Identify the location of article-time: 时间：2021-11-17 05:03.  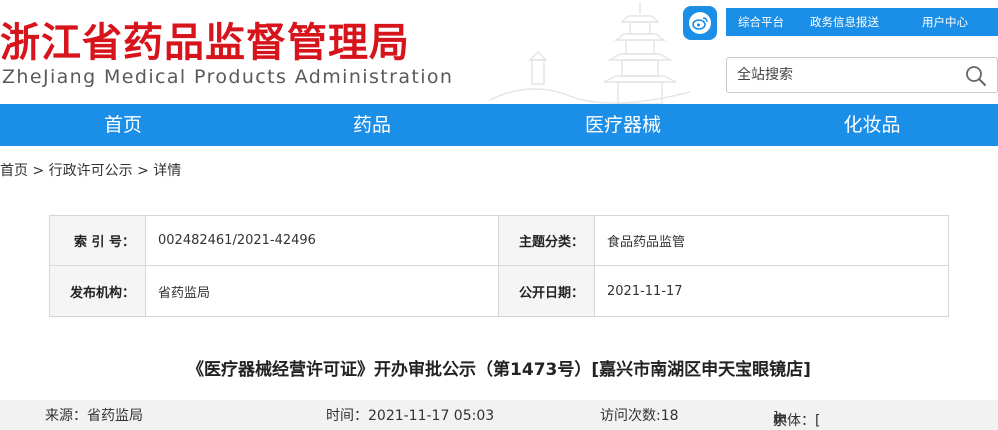
(410, 416).